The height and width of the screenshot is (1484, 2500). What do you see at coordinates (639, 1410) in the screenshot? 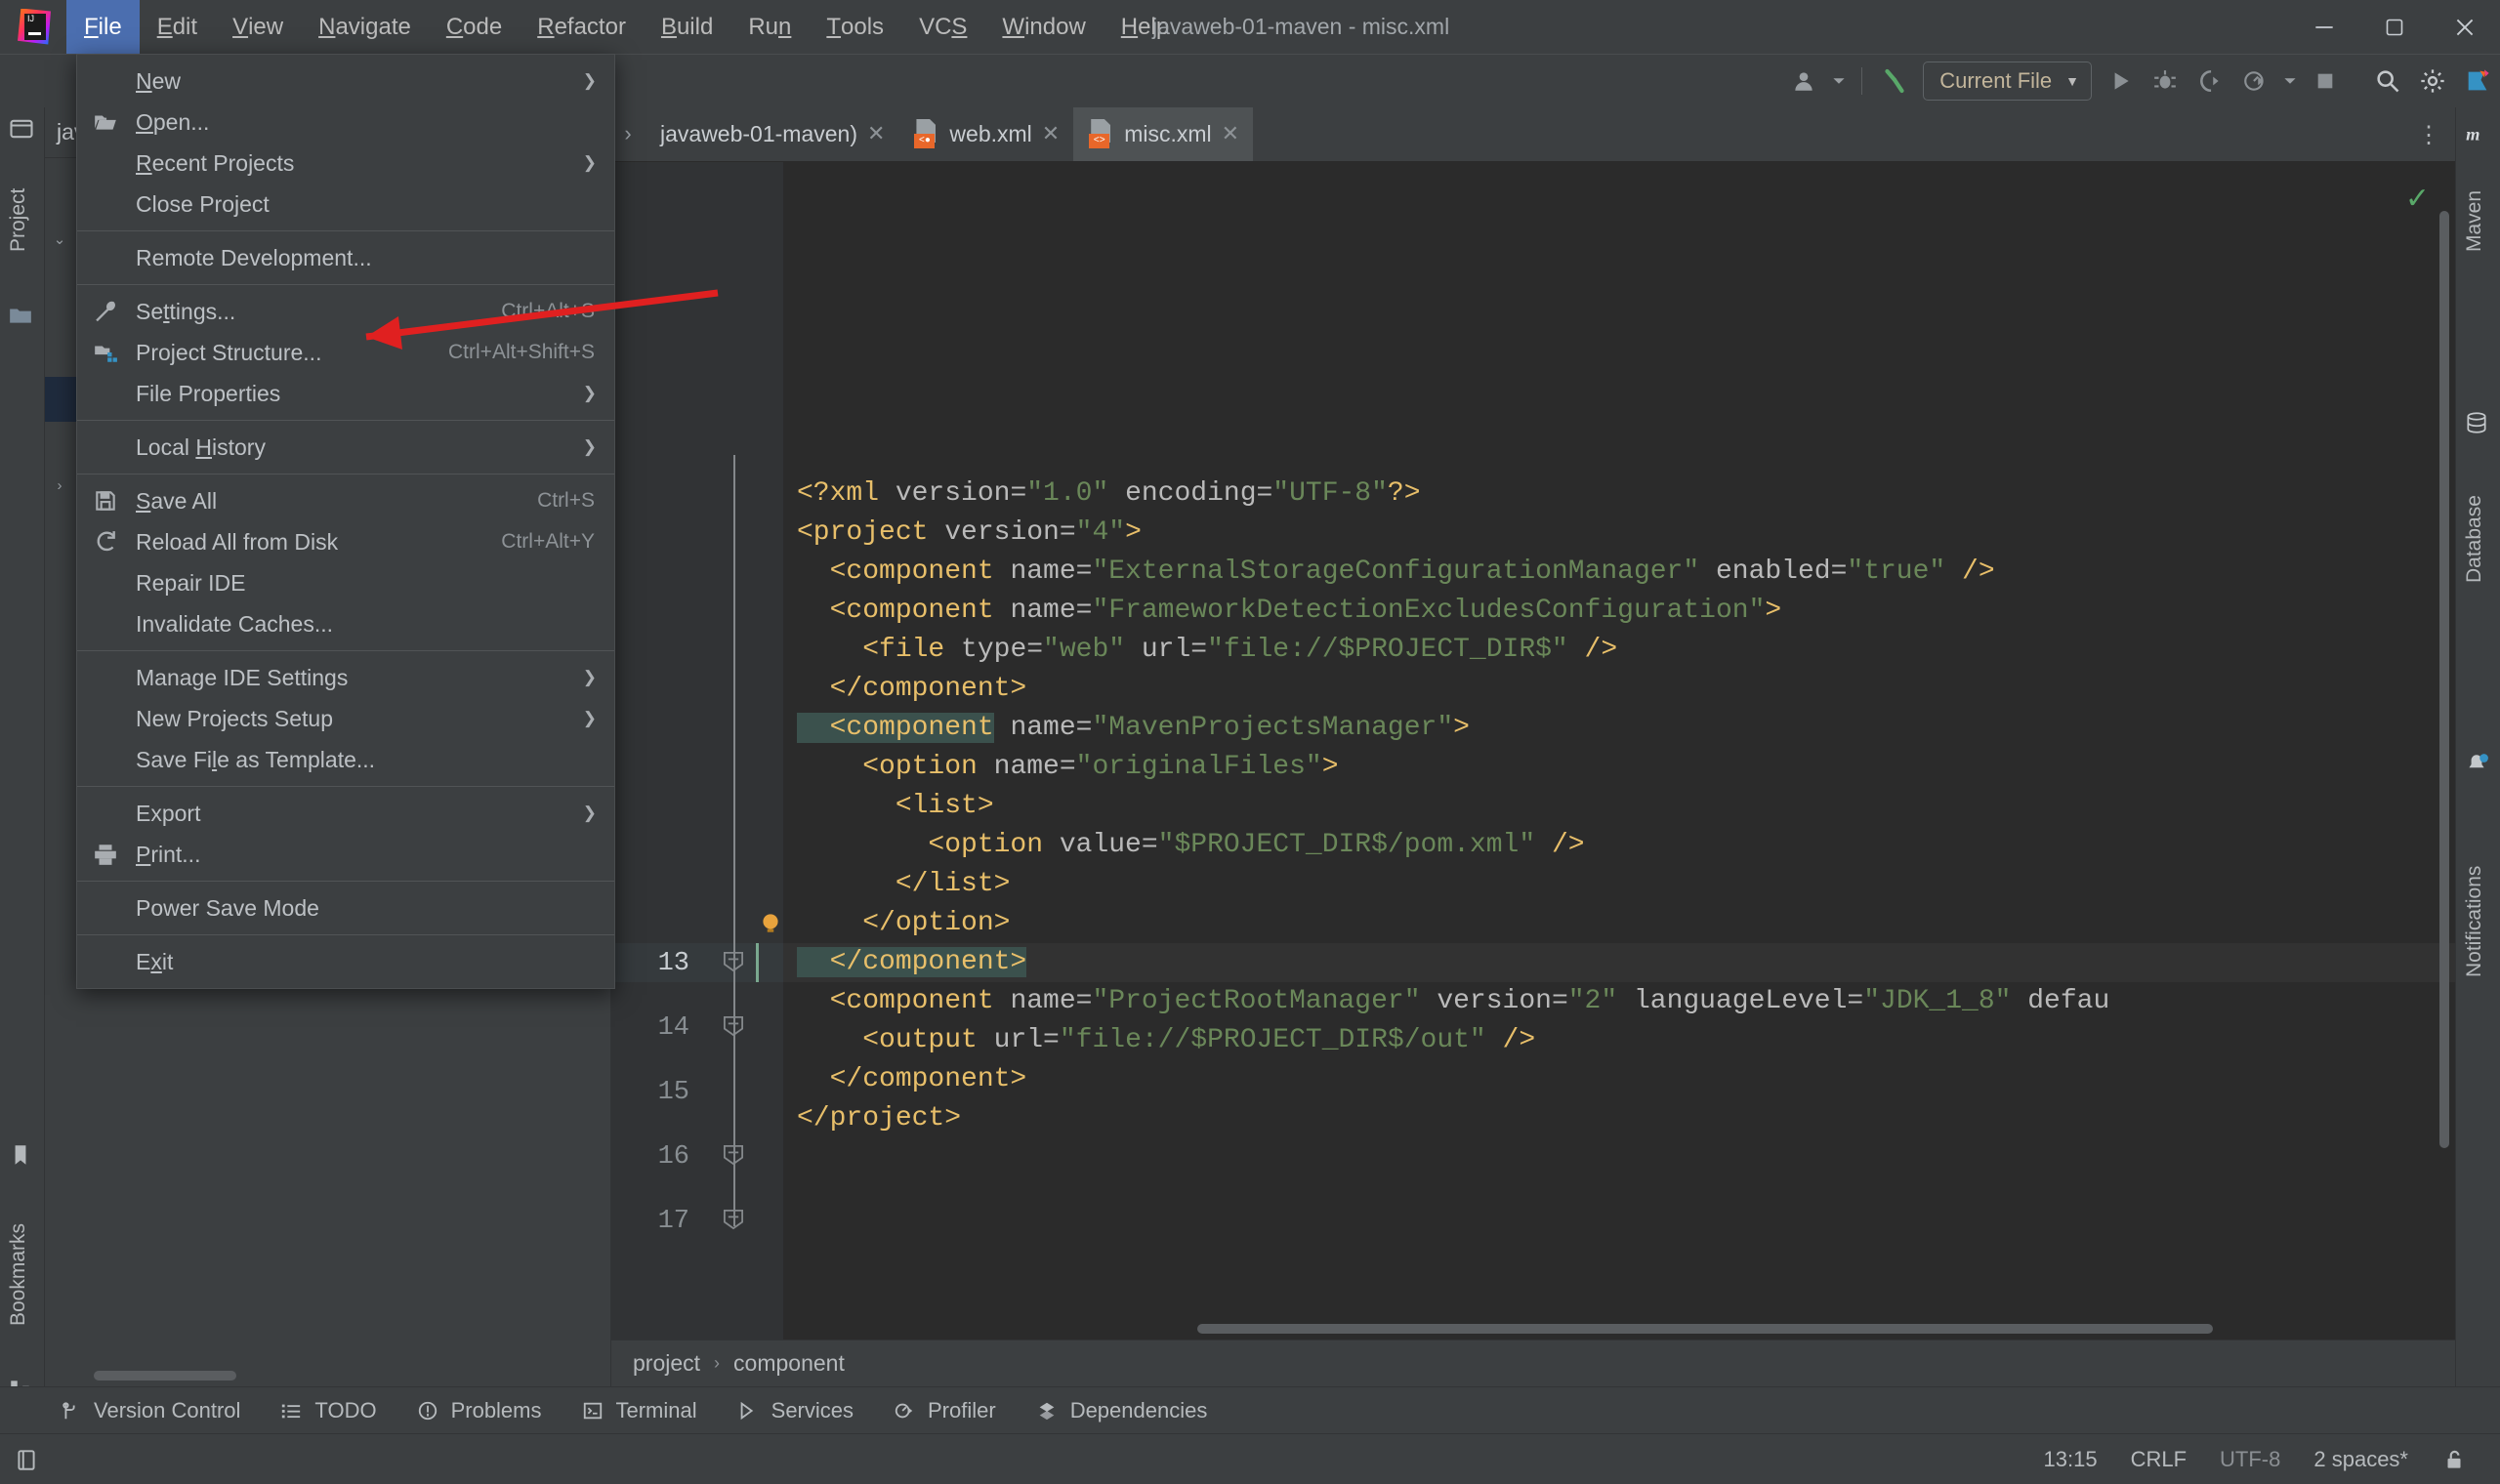
I see `tool-window-terminal: Terminal` at bounding box center [639, 1410].